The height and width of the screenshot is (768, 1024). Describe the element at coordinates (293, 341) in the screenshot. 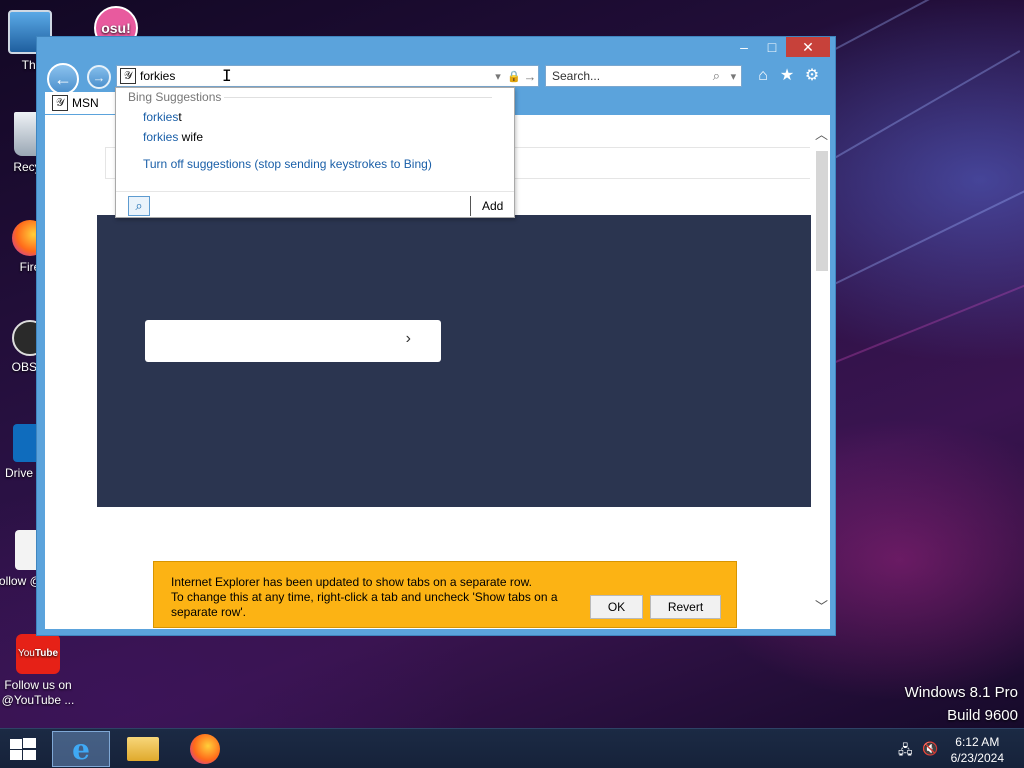

I see `hero-card: ›` at that location.